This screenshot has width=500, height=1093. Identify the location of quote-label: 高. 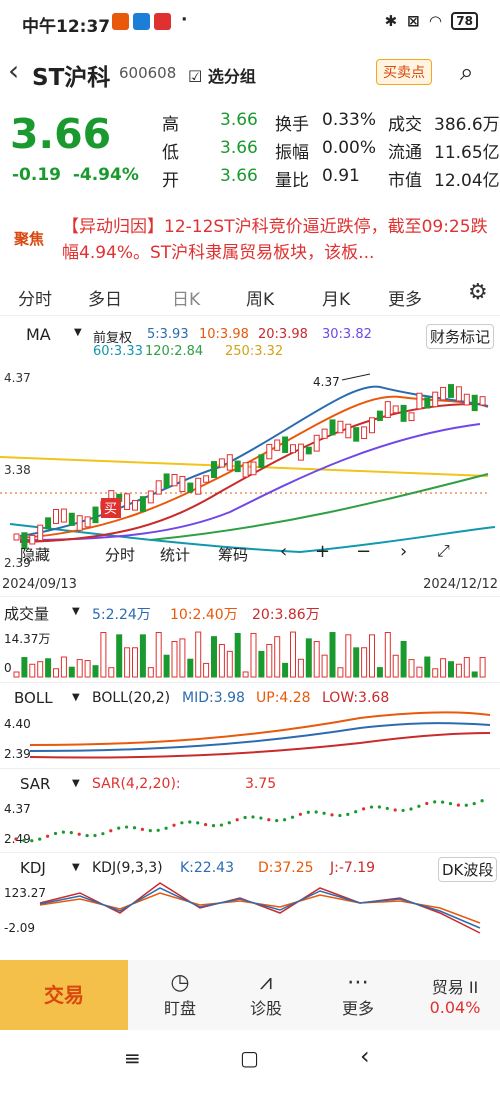
(170, 125).